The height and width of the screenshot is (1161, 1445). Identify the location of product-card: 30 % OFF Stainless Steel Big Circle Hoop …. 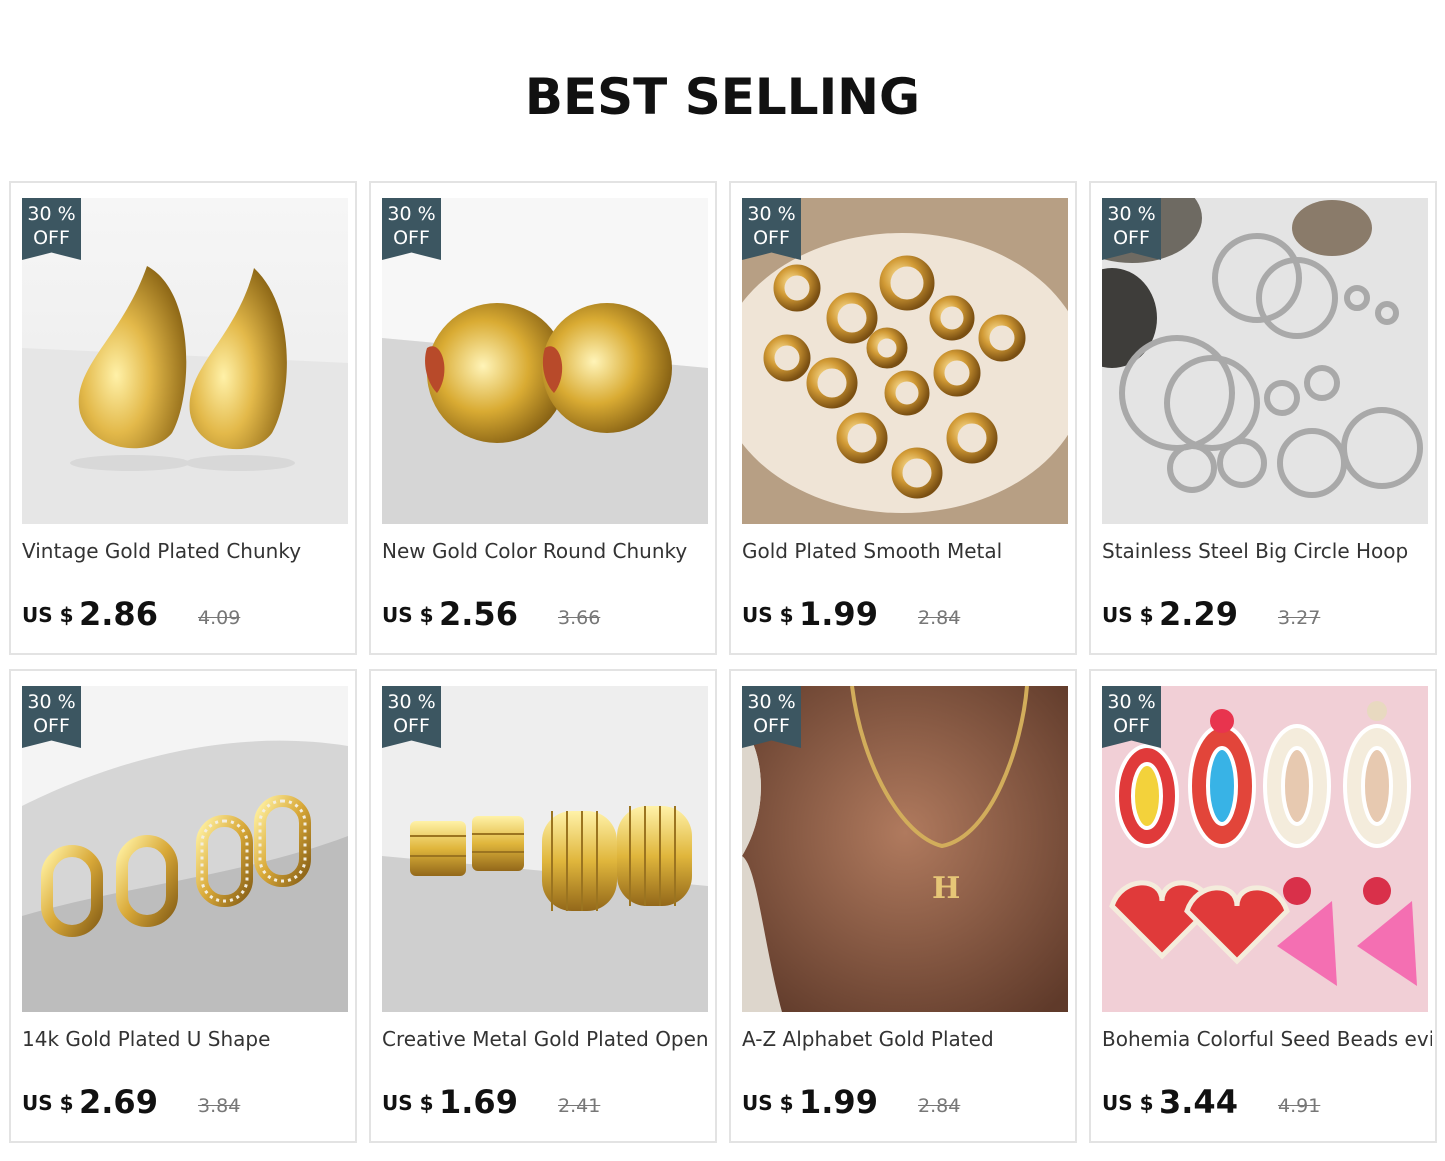
(1263, 418).